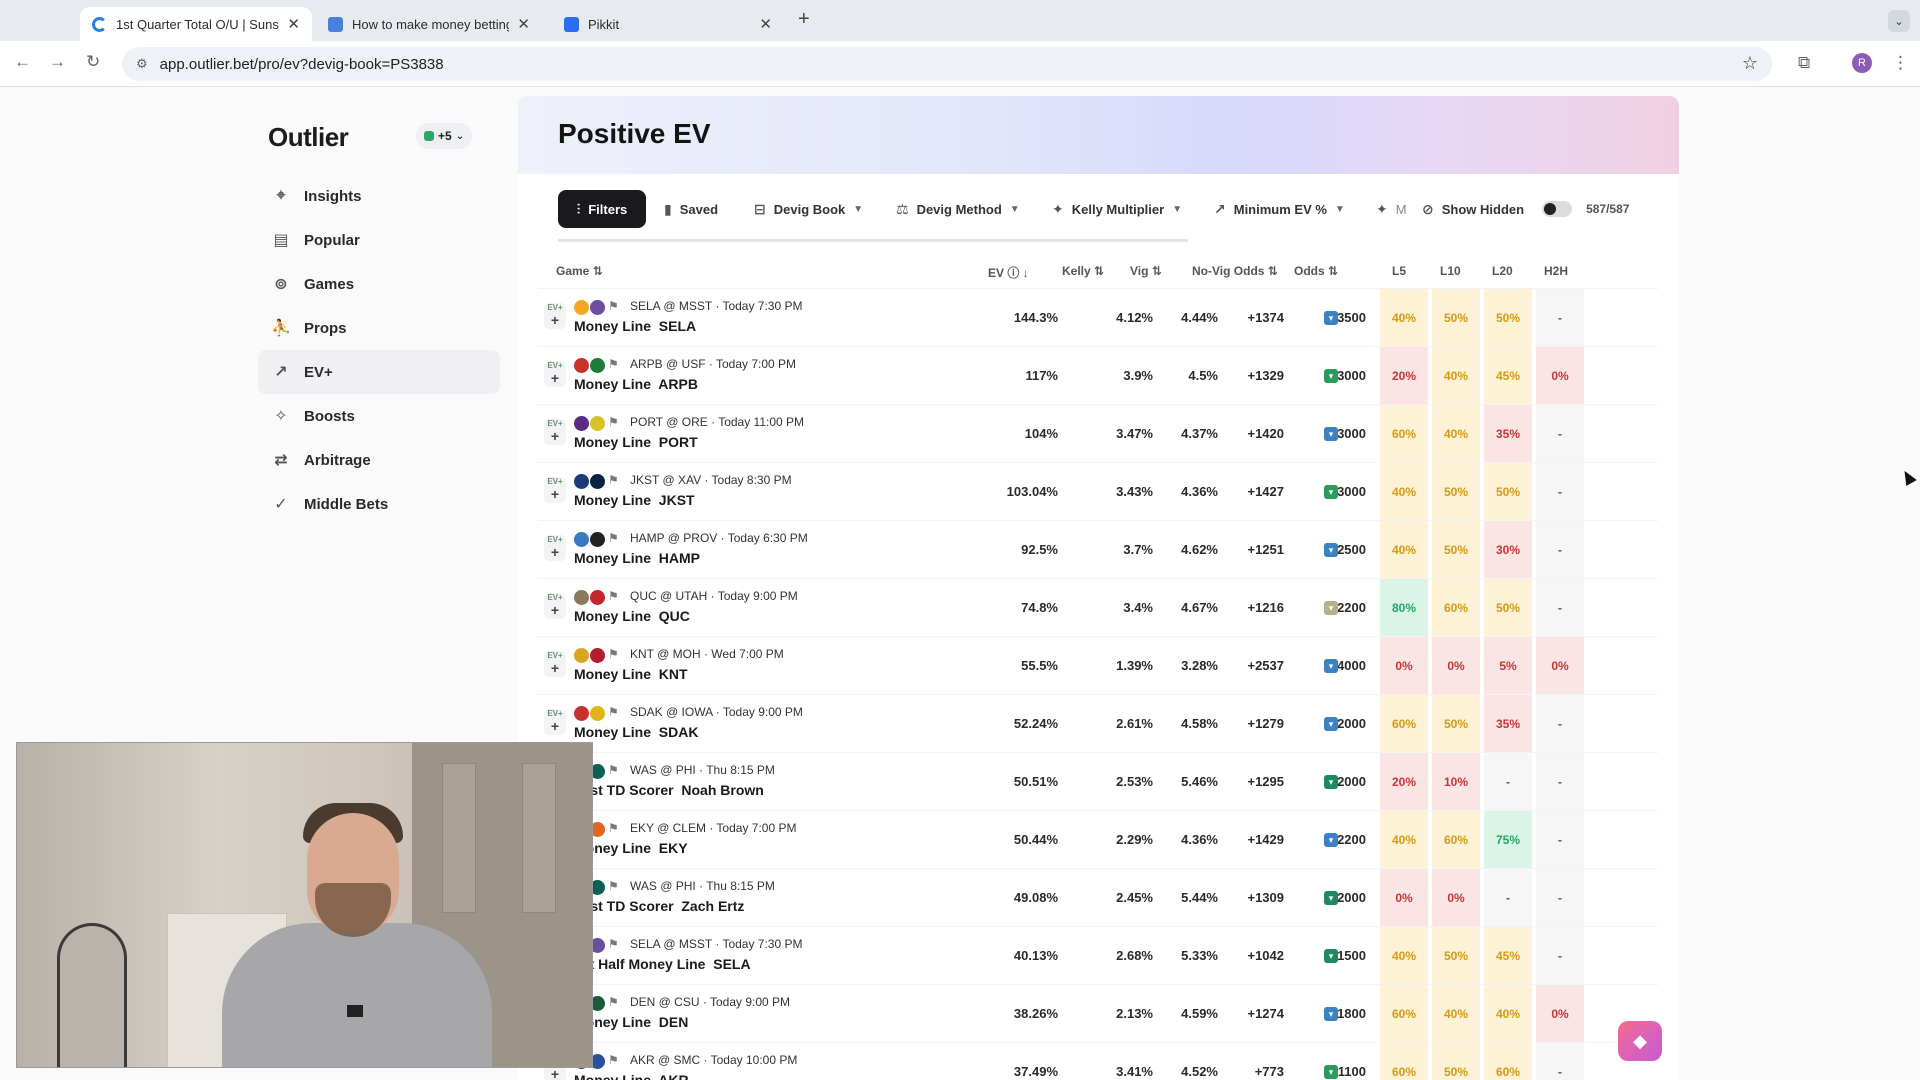 This screenshot has height=1080, width=1920. I want to click on cell-l5: 20%, so click(1404, 376).